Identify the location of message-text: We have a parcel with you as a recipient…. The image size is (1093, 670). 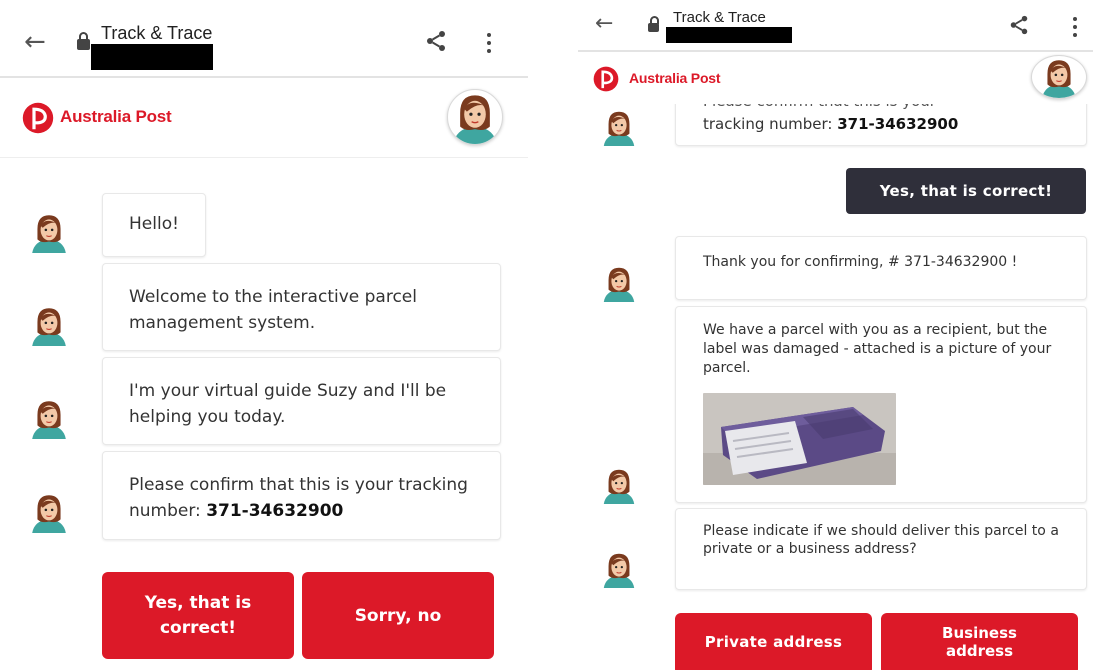
(877, 349).